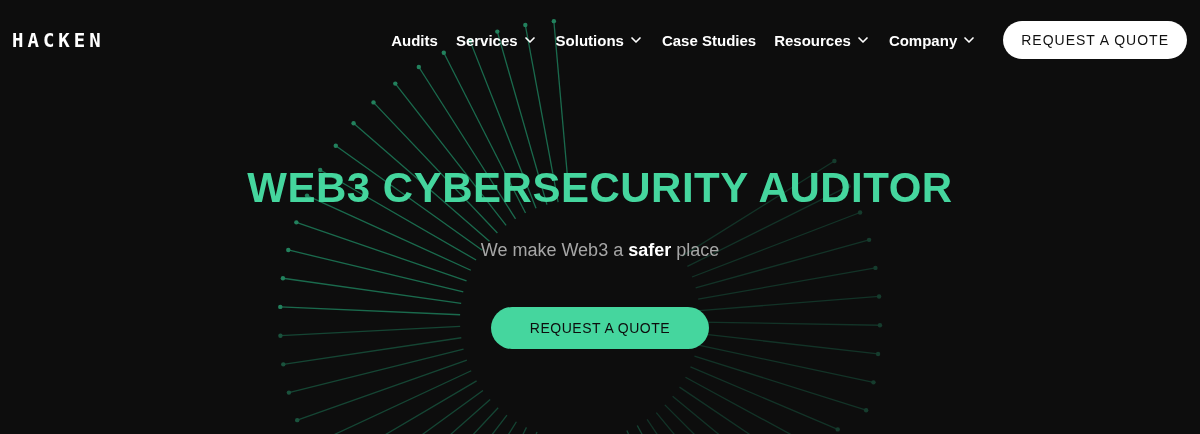 This screenshot has height=434, width=1200. Describe the element at coordinates (496, 40) in the screenshot. I see `nav-menu: Services` at that location.